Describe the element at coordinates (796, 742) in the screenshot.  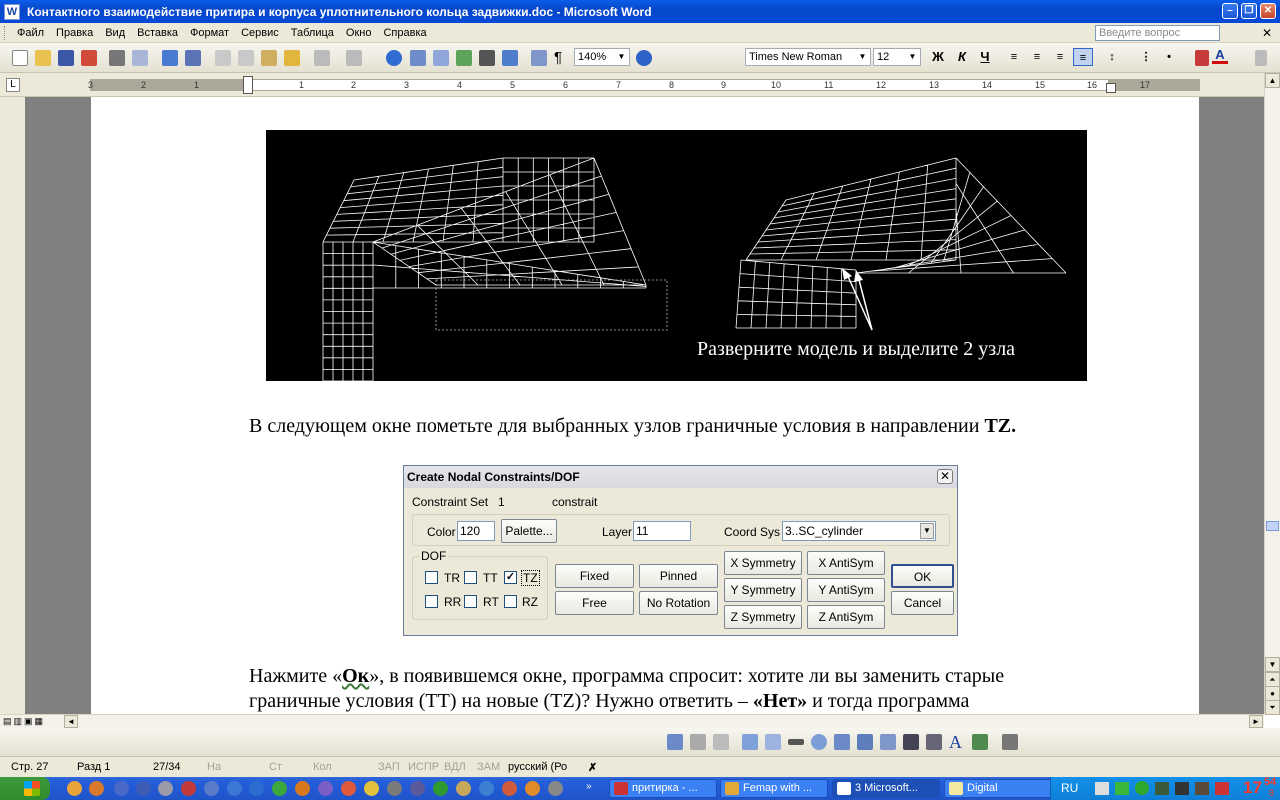
I see `line-icon` at that location.